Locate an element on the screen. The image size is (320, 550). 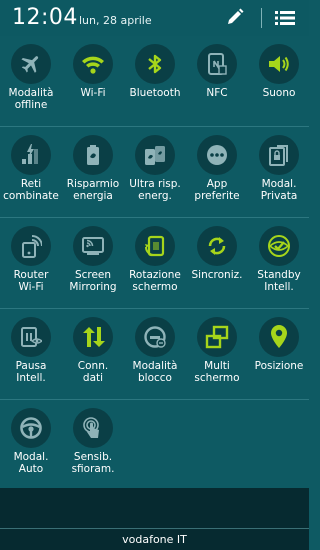
toggle-screen-mirroring: Screen Mirroring is located at coordinates (93, 263).